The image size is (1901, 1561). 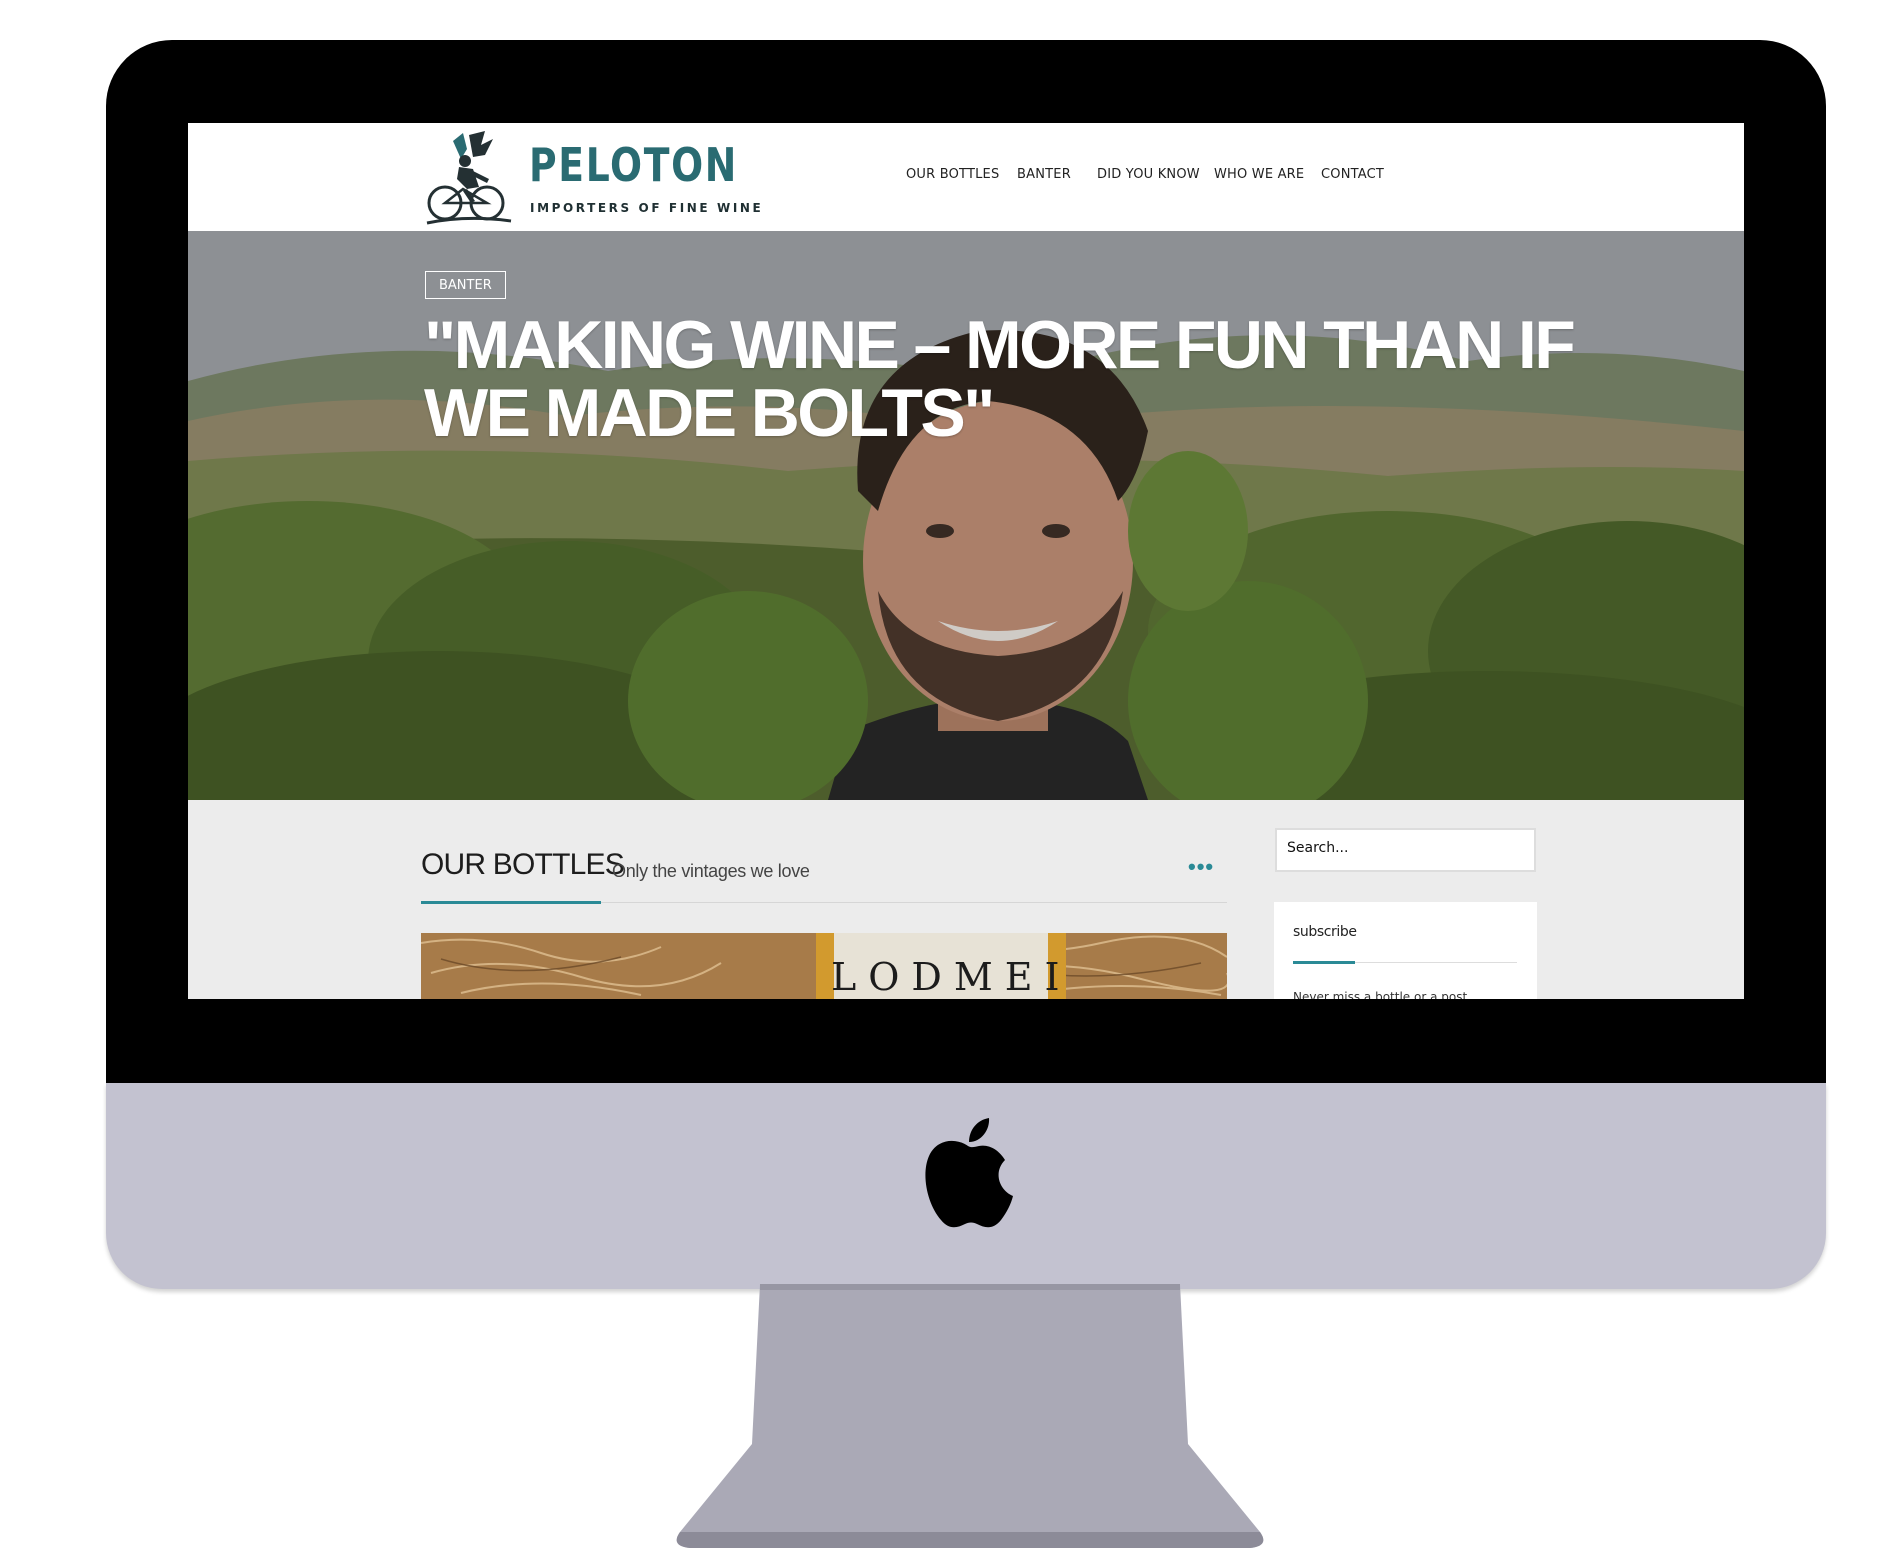 I want to click on ellipsis-icon: •••, so click(x=1201, y=867).